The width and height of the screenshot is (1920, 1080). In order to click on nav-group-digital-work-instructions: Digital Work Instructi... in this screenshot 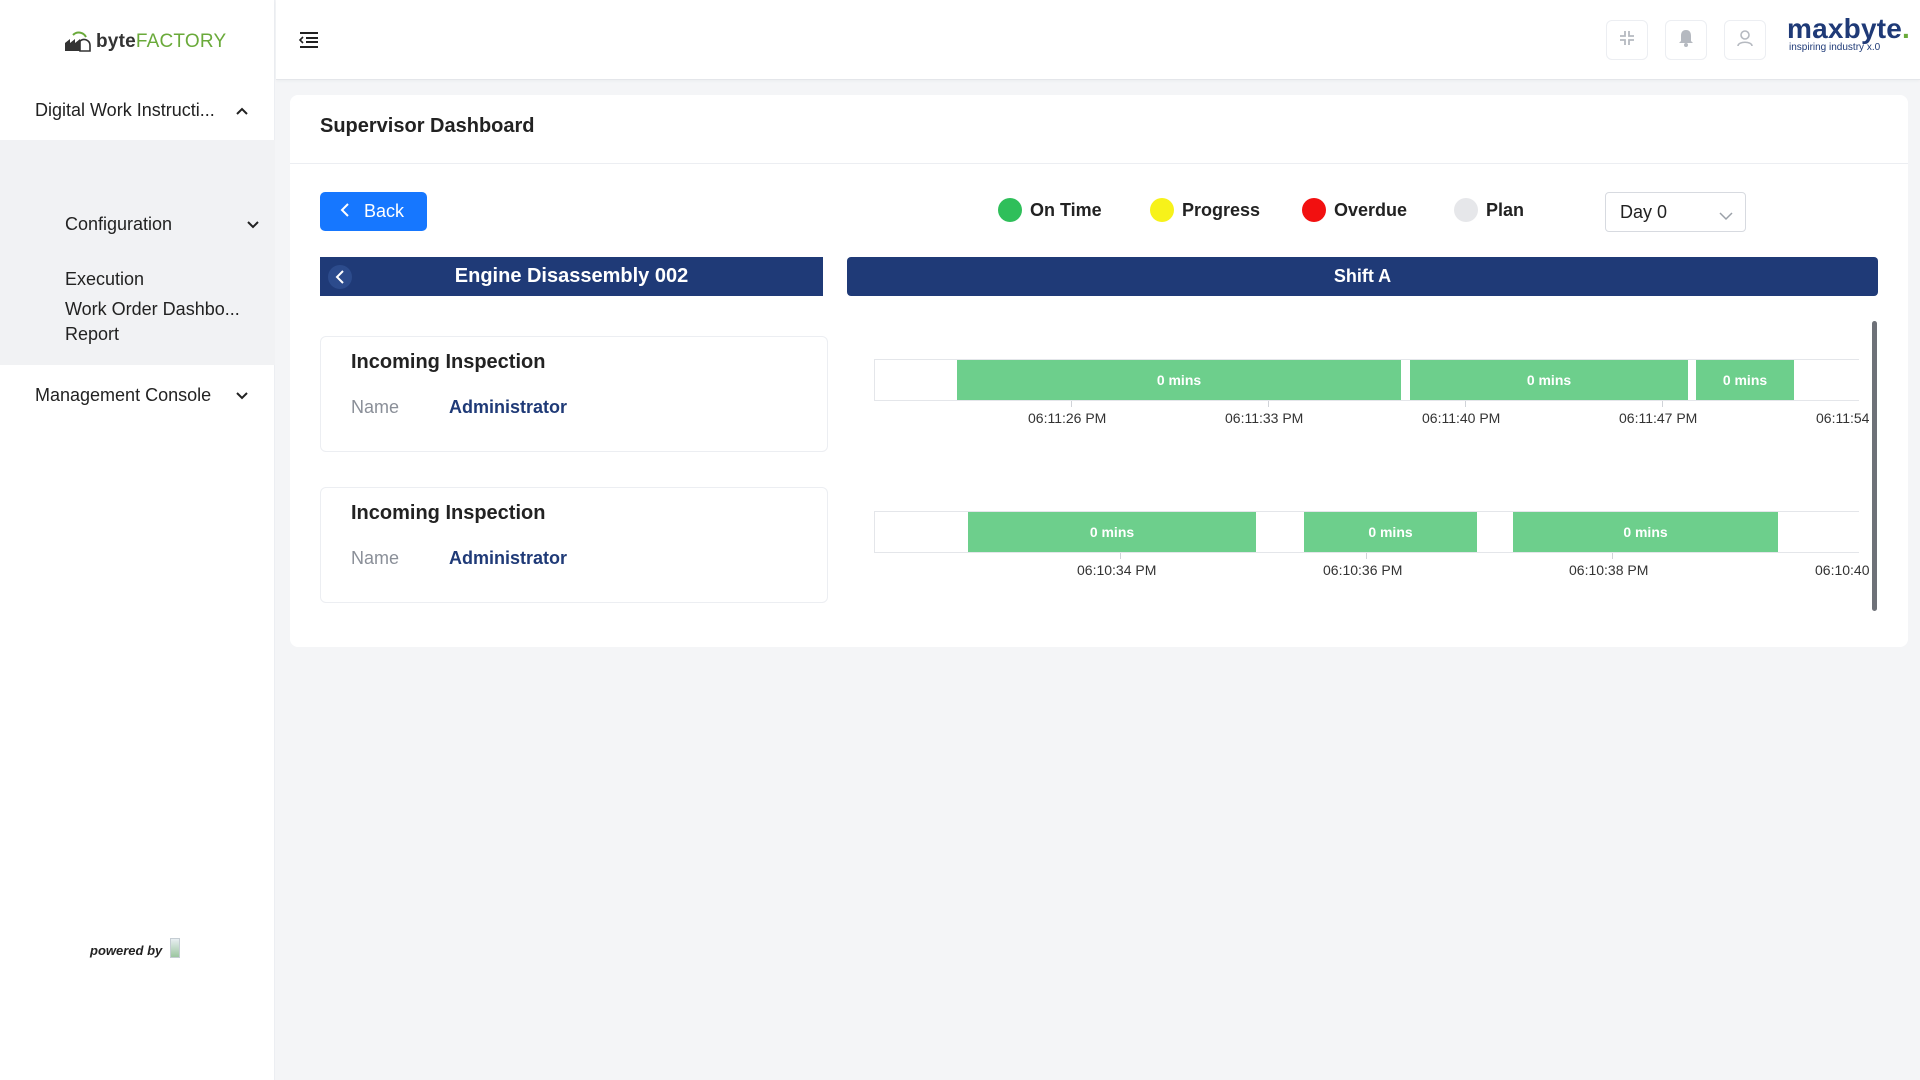, I will do `click(137, 110)`.